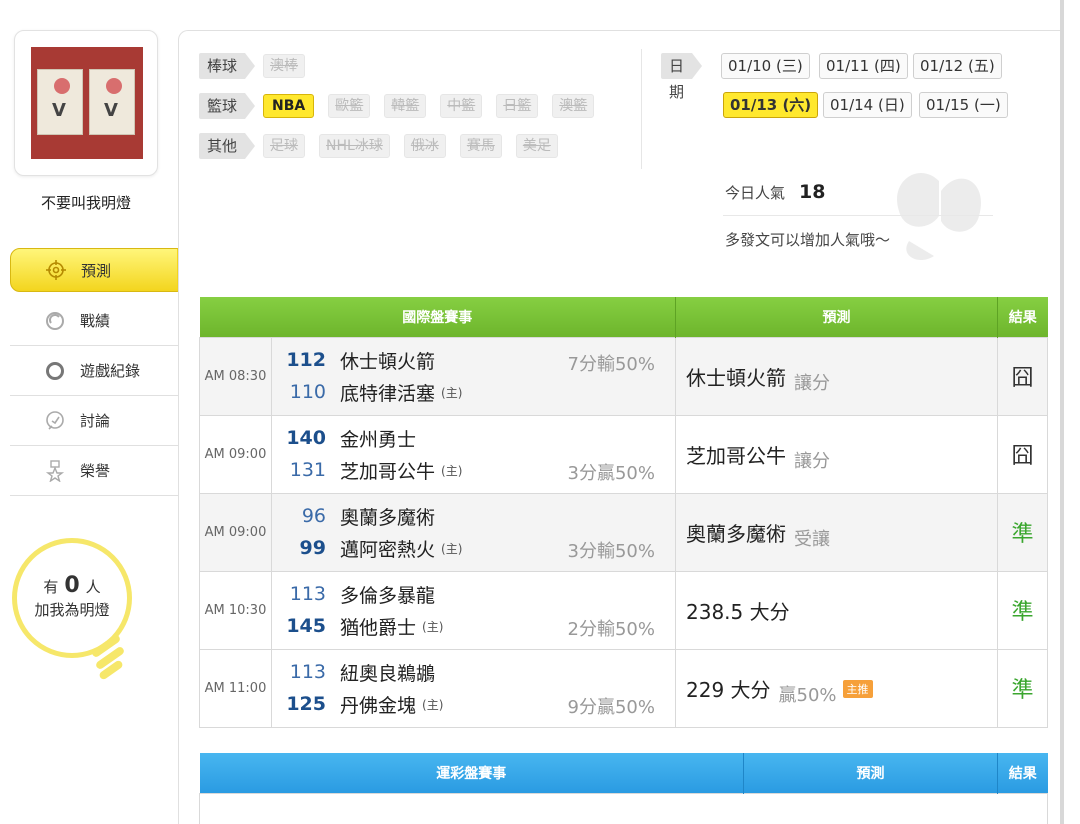 The width and height of the screenshot is (1080, 824). I want to click on category-option: 歐籃, so click(349, 106).